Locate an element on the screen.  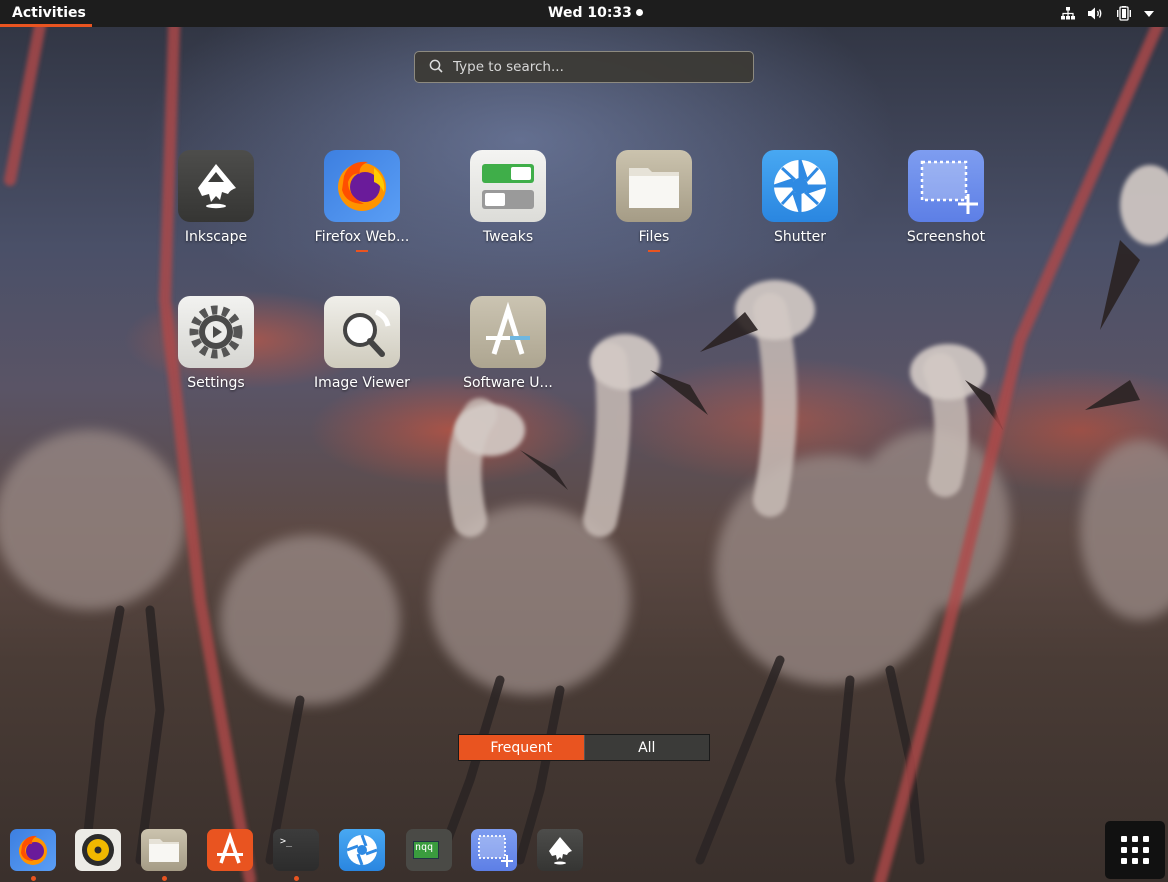
terminal-prompt: >_ is located at coordinates (286, 841).